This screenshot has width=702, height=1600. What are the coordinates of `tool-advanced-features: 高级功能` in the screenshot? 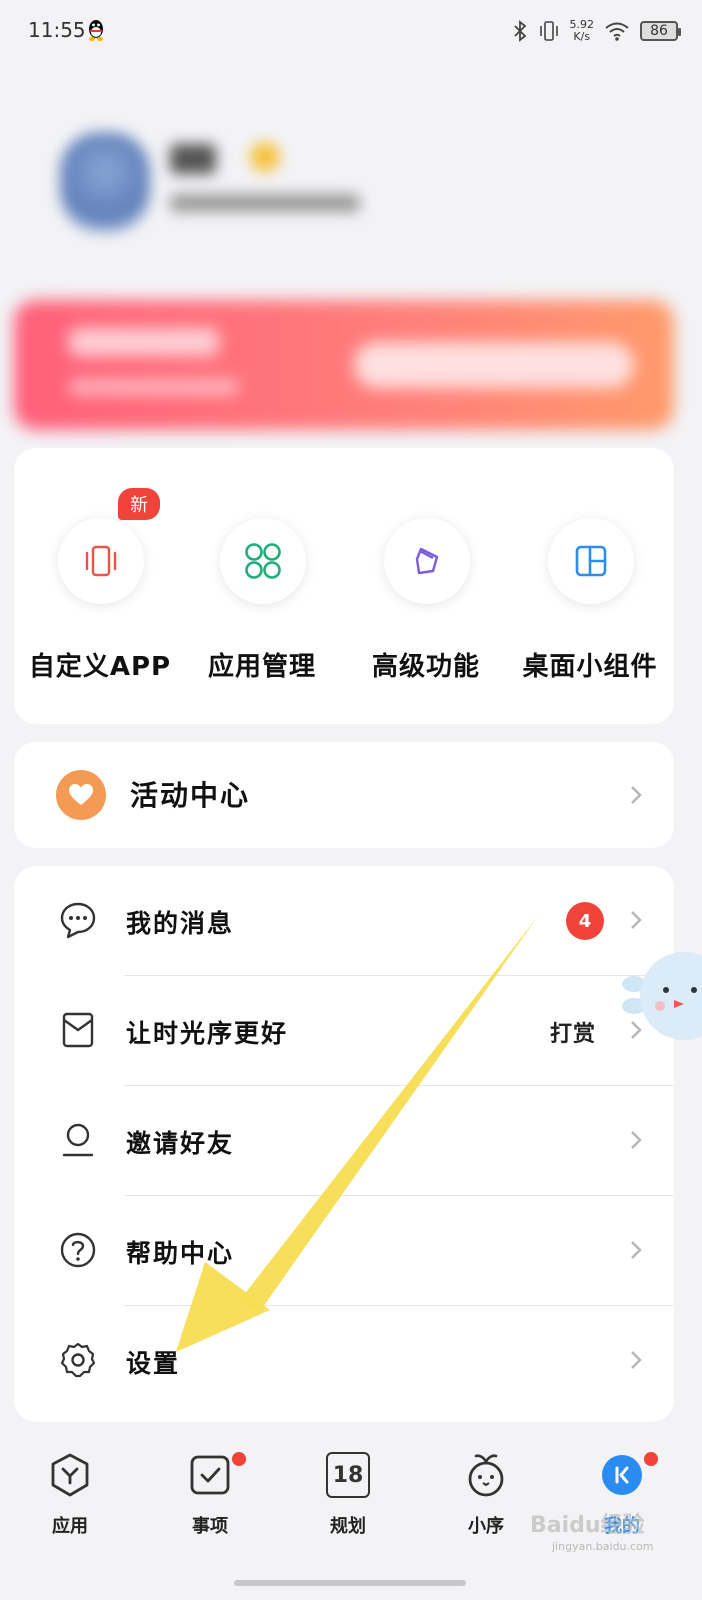 It's located at (424, 600).